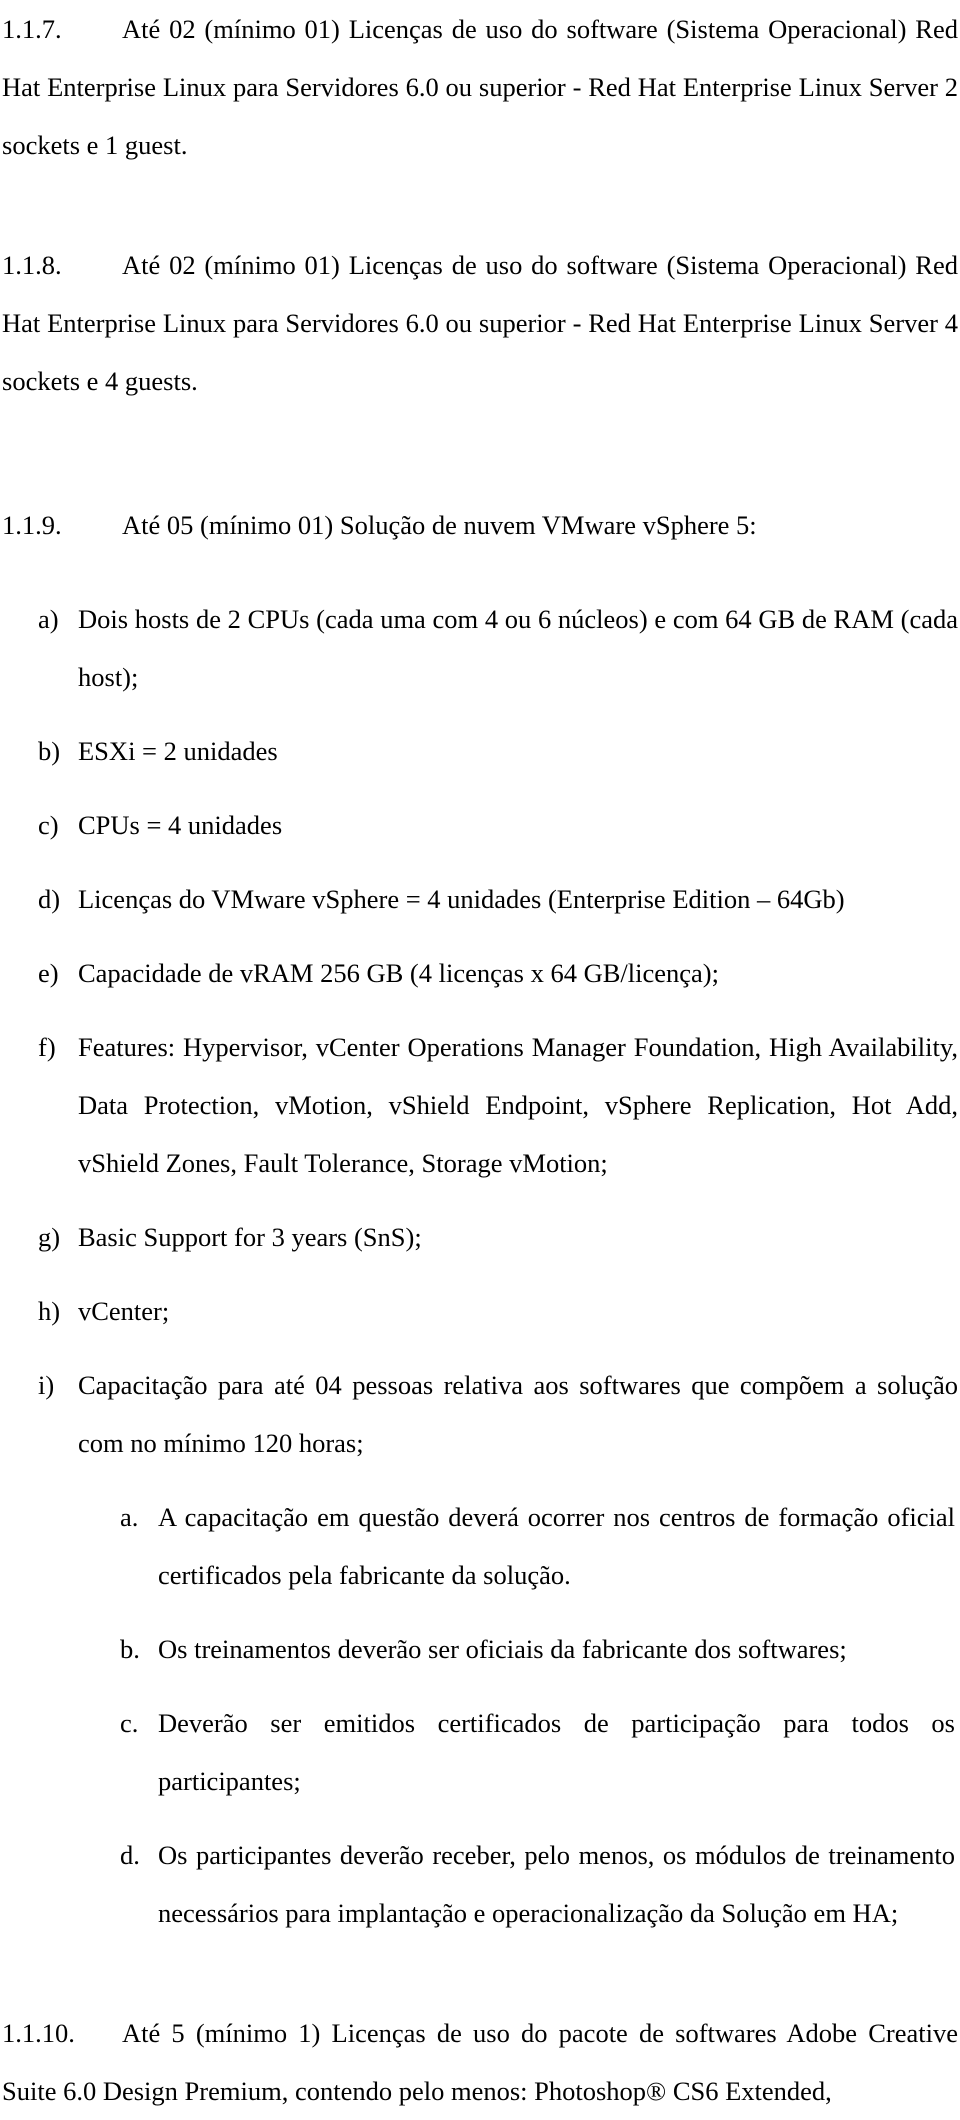 This screenshot has height=2120, width=960. What do you see at coordinates (32, 525) in the screenshot?
I see `clause-number: 1.1.9.` at bounding box center [32, 525].